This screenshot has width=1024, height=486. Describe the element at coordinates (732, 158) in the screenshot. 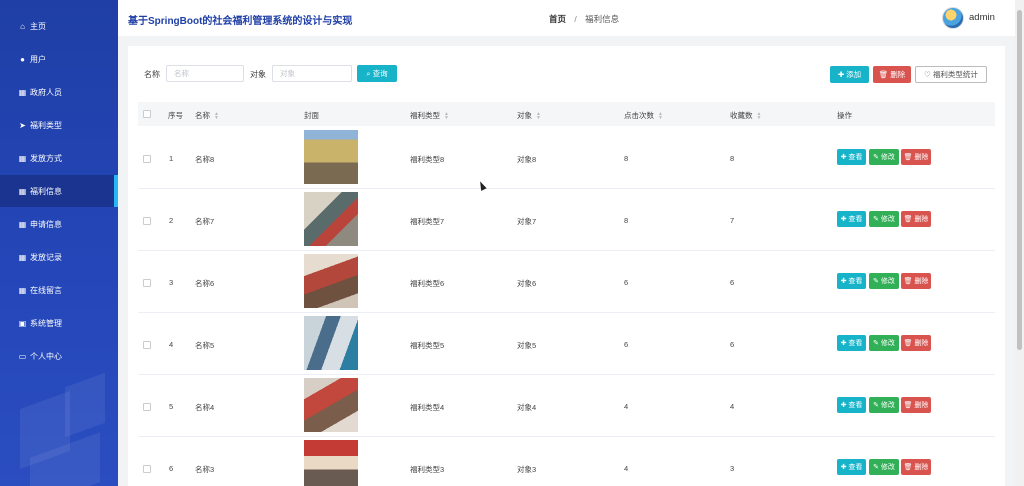

I see `row-favorites: 8` at that location.